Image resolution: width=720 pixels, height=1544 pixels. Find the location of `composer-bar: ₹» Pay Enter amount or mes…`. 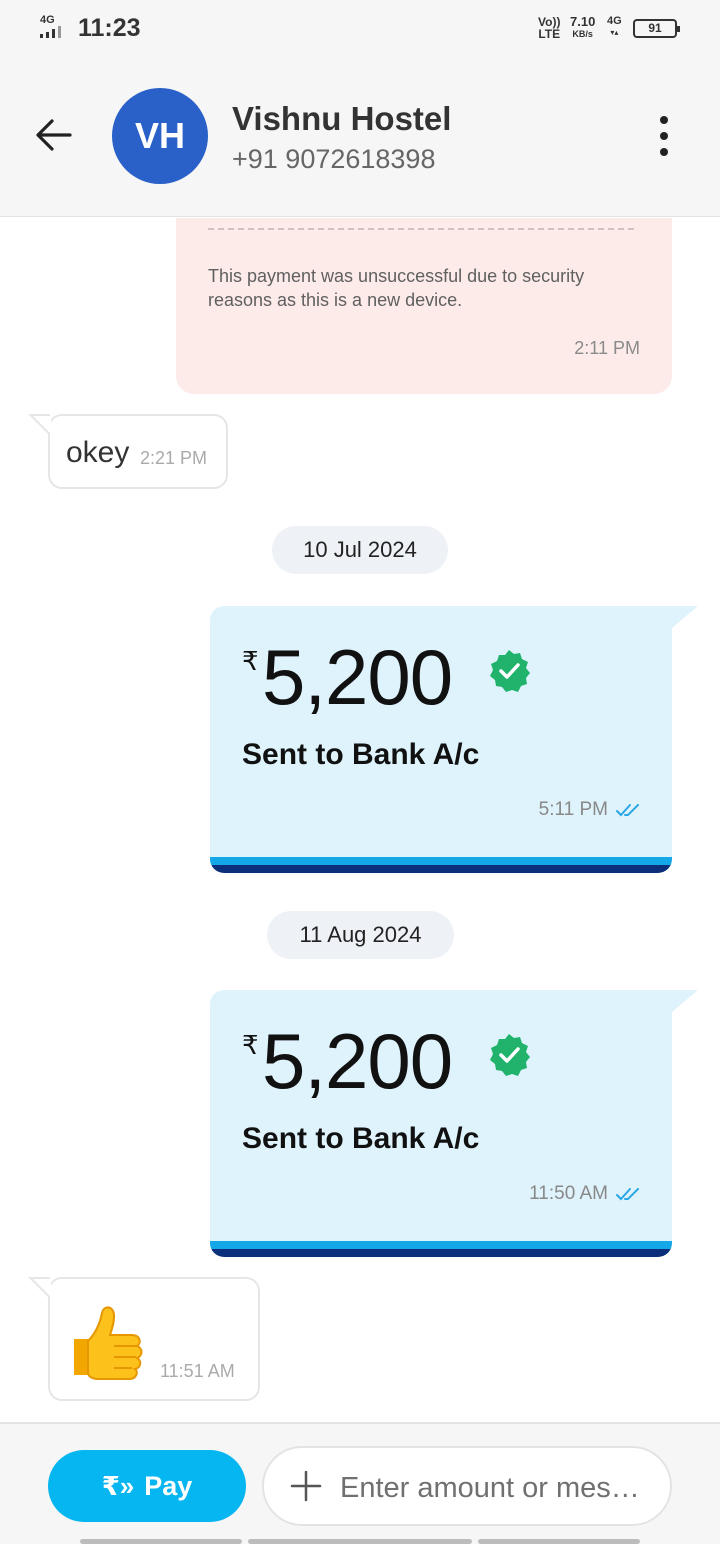

composer-bar: ₹» Pay Enter amount or mes… is located at coordinates (360, 1483).